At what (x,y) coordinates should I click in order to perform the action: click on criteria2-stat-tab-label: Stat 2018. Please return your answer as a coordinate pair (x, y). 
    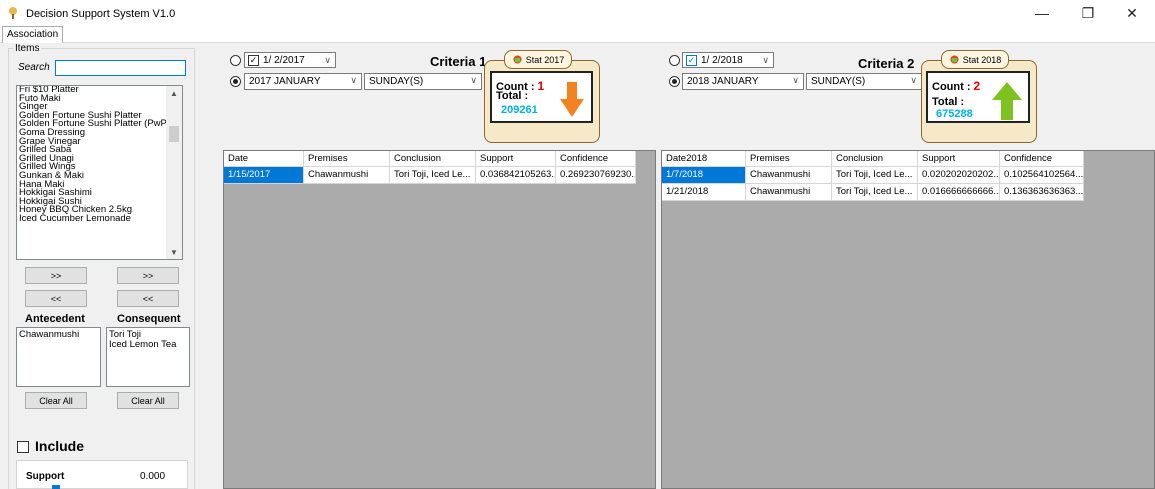
    Looking at the image, I should click on (982, 59).